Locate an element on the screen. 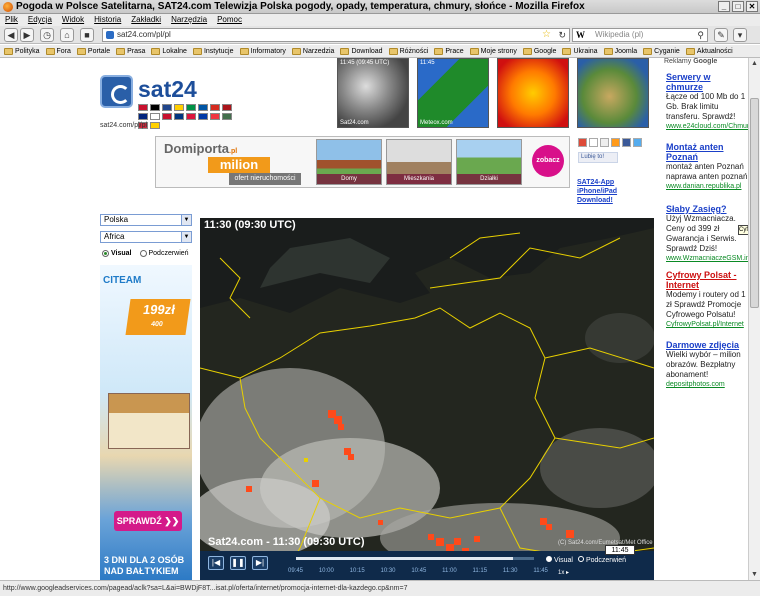  facebook-like-button: Lubię to! is located at coordinates (598, 157).